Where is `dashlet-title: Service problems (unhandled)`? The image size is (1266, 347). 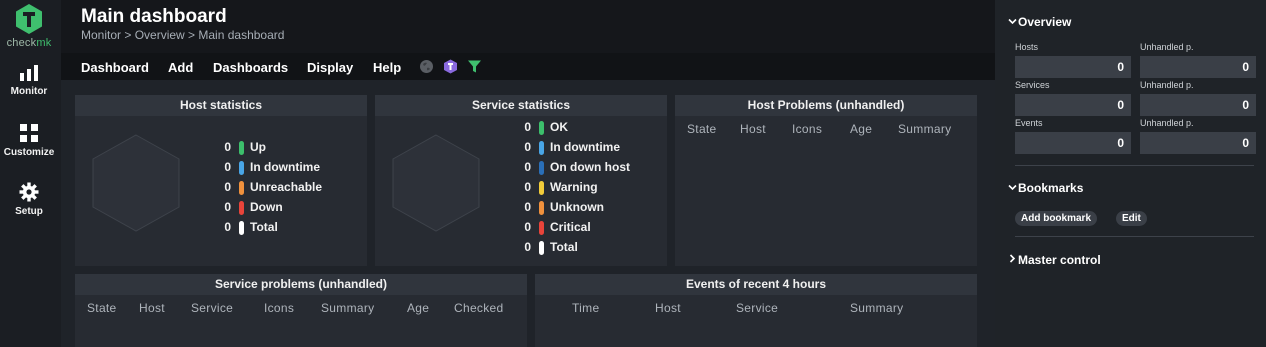
dashlet-title: Service problems (unhandled) is located at coordinates (301, 284).